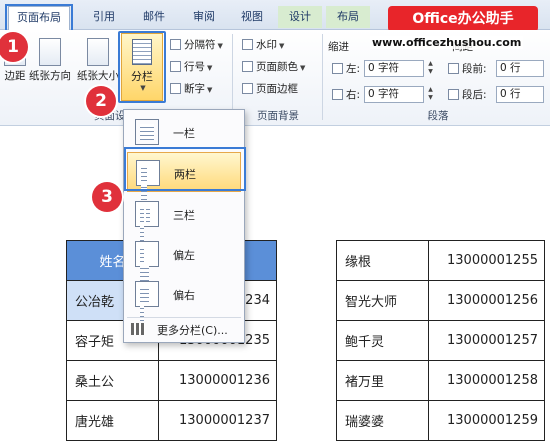 This screenshot has width=550, height=444. What do you see at coordinates (338, 47) in the screenshot?
I see `indent-label: 缩进` at bounding box center [338, 47].